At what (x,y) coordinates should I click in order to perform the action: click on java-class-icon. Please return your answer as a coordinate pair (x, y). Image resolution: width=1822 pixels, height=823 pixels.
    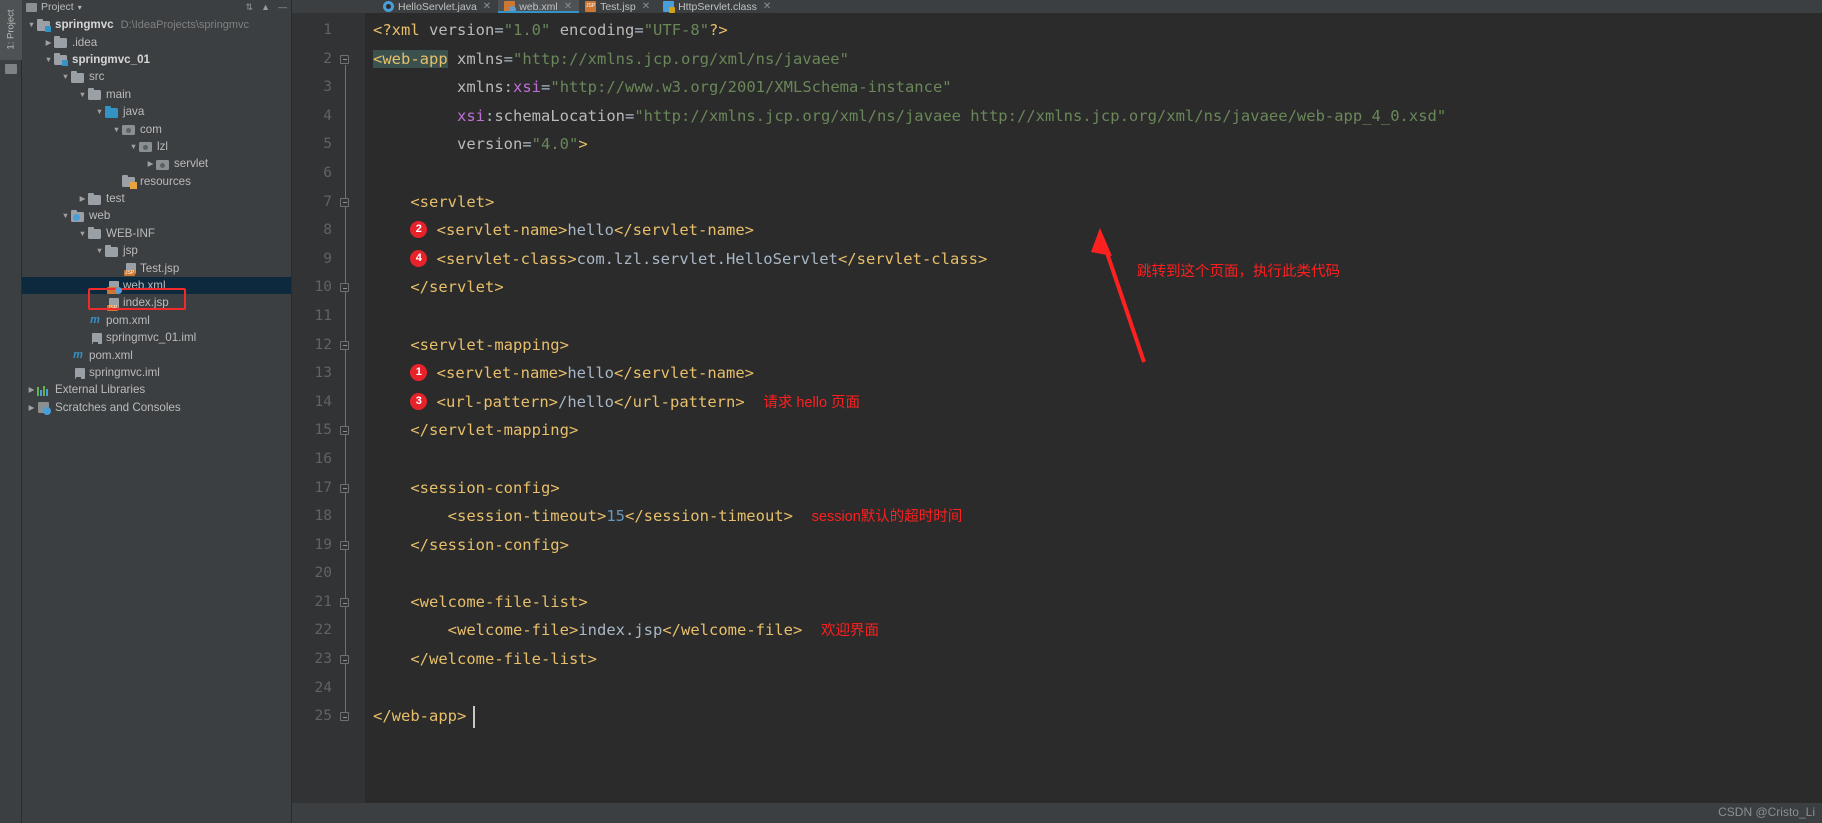
    Looking at the image, I should click on (388, 6).